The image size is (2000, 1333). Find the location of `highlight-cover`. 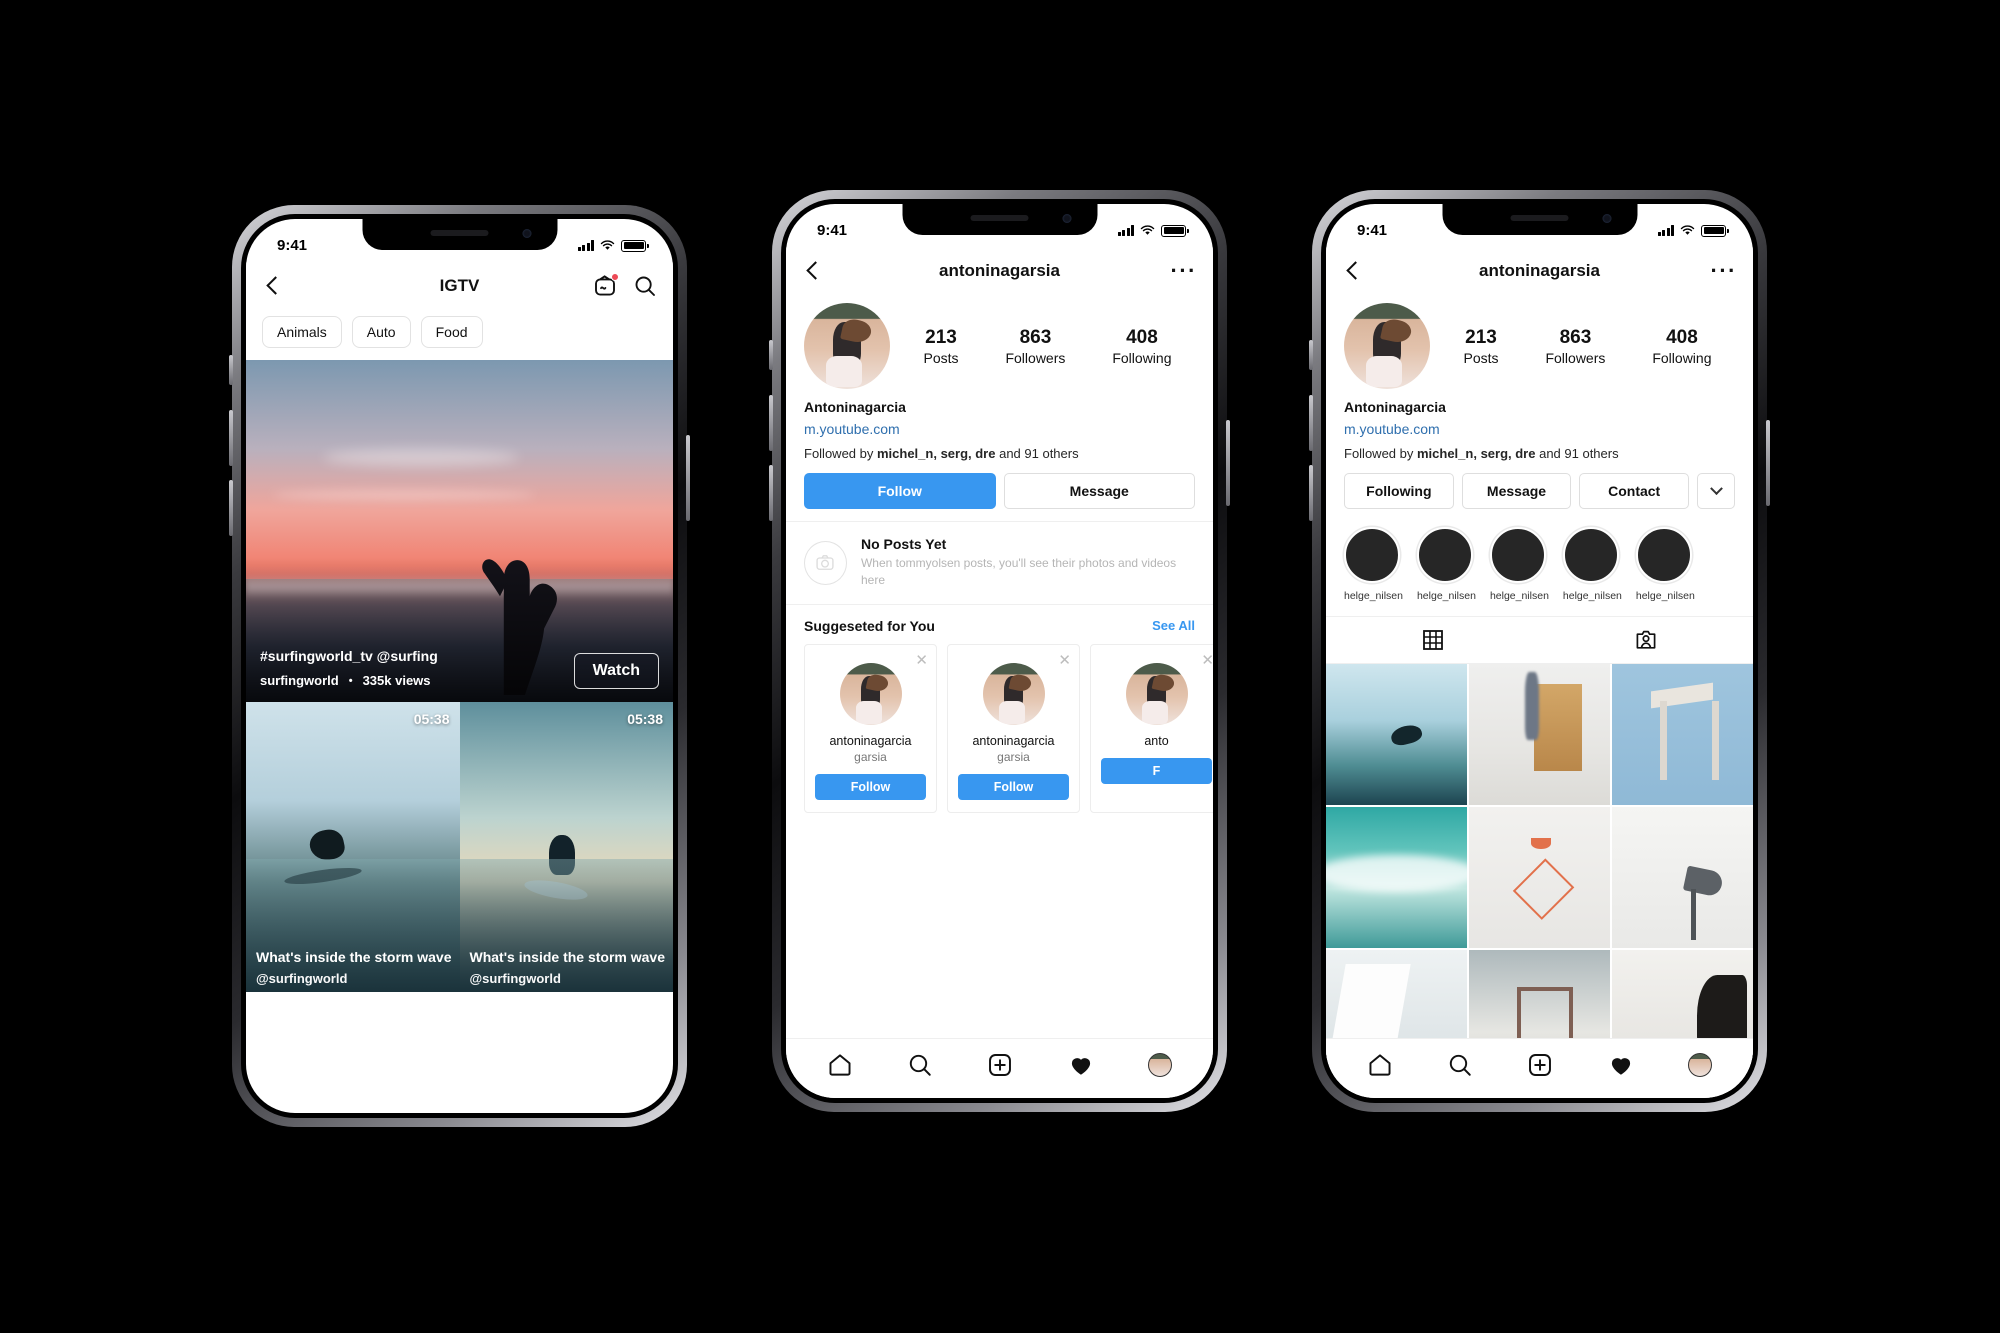

highlight-cover is located at coordinates (1444, 555).